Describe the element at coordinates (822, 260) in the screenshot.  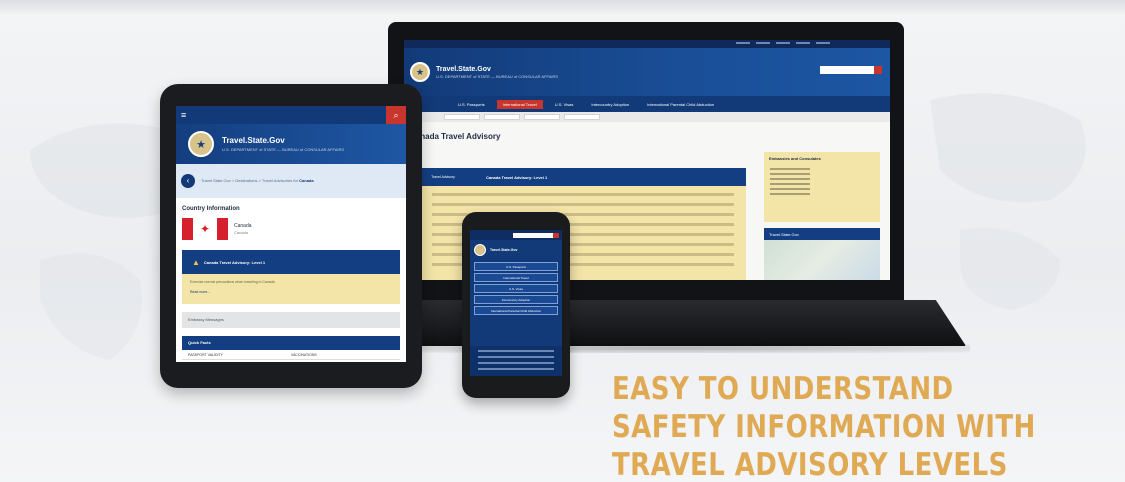
I see `destination-map` at that location.